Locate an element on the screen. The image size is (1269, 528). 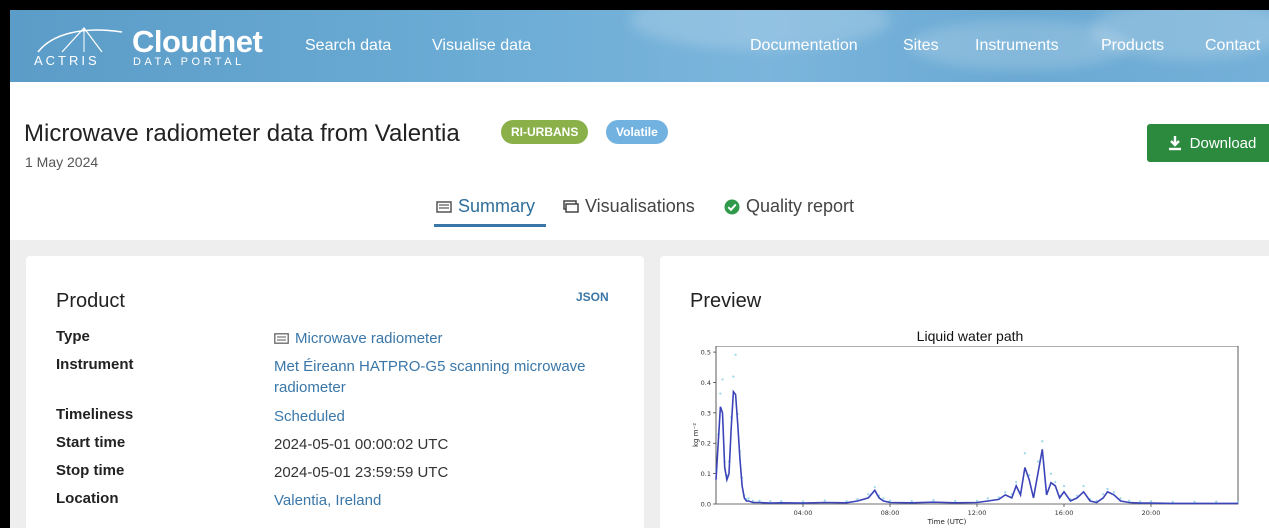
x-axis-label: Time (UTC) is located at coordinates (947, 522).